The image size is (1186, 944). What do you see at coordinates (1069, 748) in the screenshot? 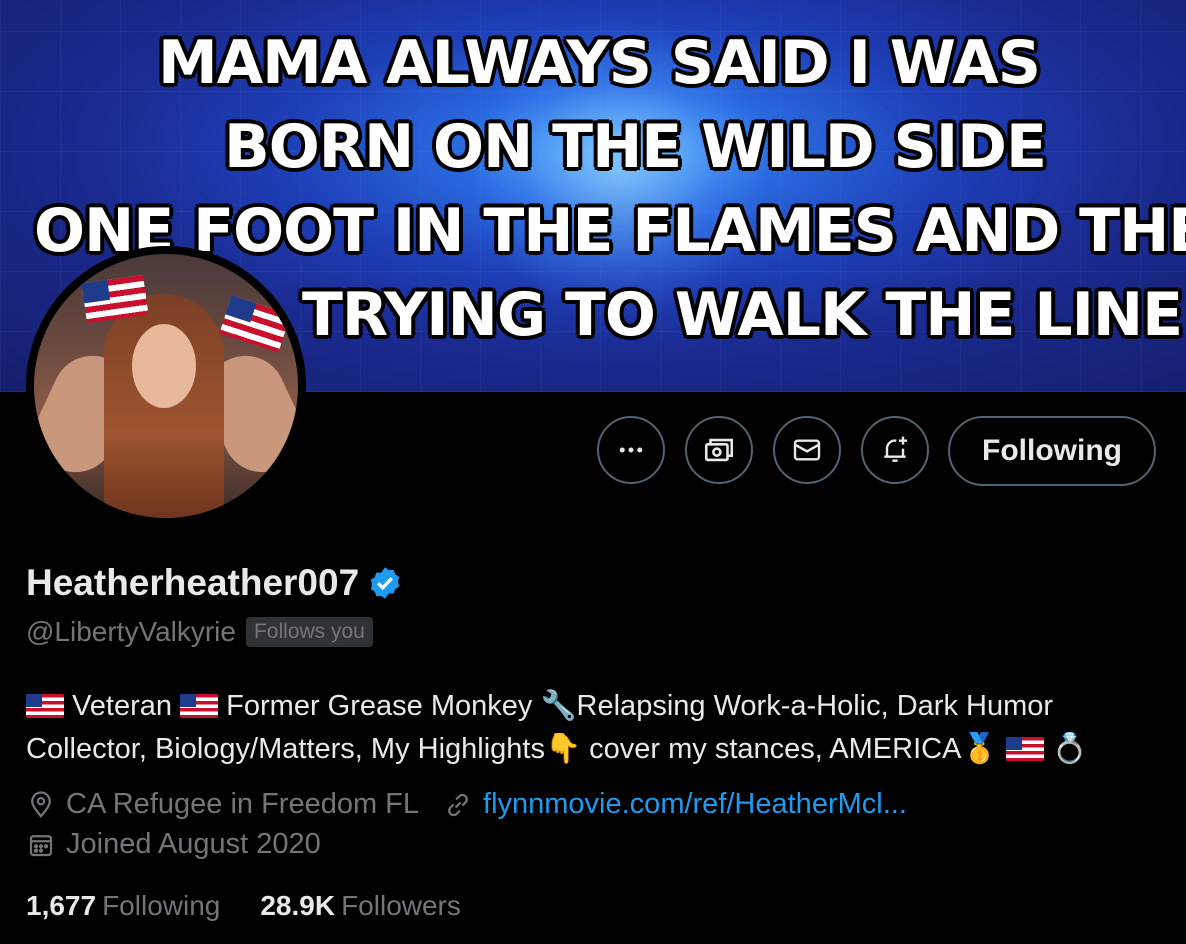
I see `ring-icon: 💍` at bounding box center [1069, 748].